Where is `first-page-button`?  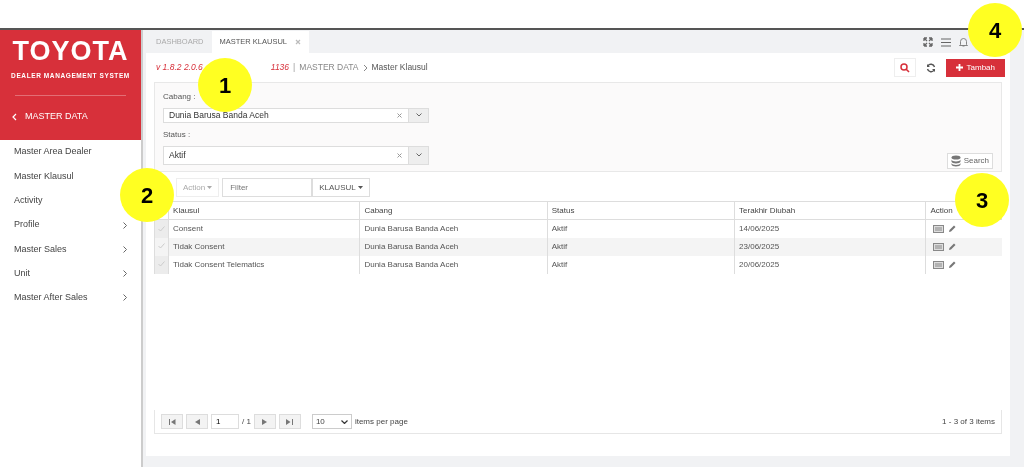
first-page-button is located at coordinates (172, 421).